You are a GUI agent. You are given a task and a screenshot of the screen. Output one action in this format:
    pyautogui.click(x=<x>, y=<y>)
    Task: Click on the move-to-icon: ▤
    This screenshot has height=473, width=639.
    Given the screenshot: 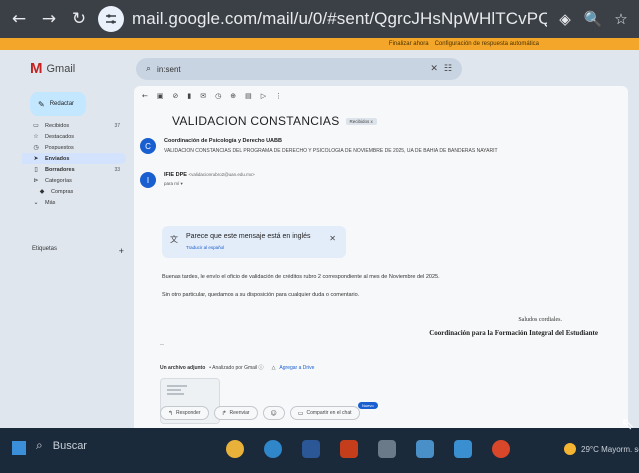 What is the action you would take?
    pyautogui.click(x=248, y=96)
    